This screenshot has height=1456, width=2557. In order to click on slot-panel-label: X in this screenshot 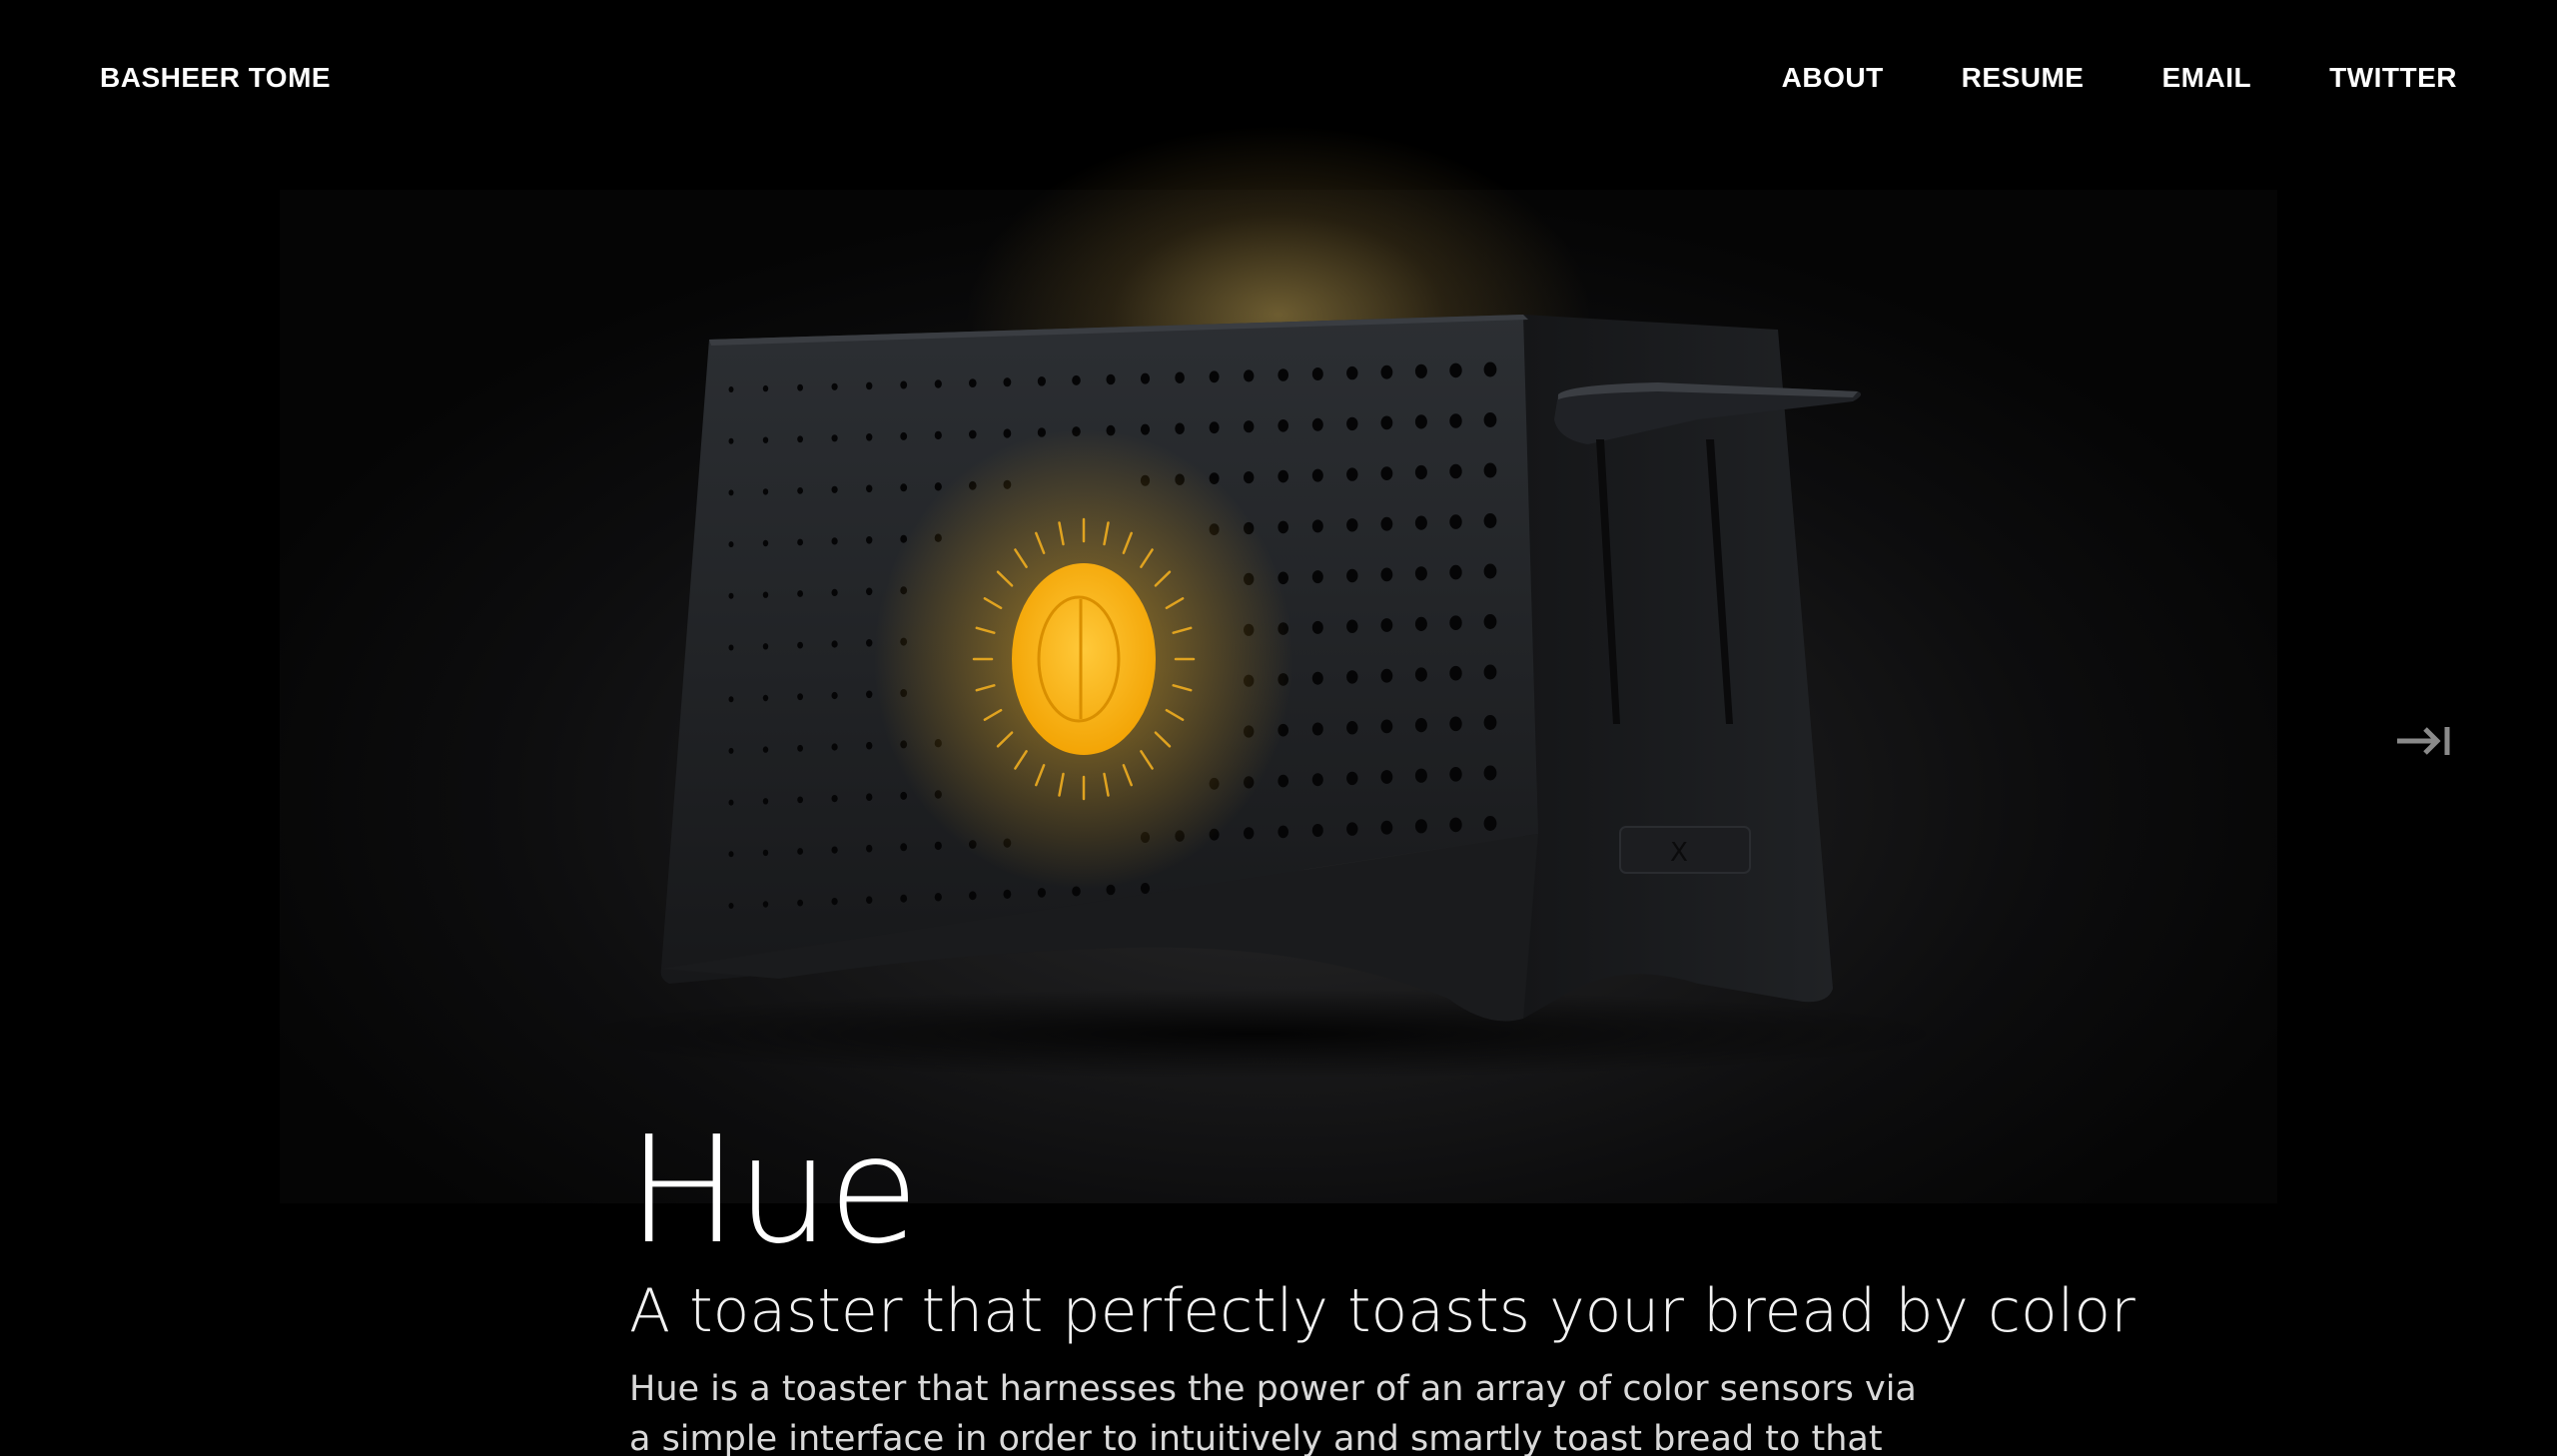, I will do `click(1679, 853)`.